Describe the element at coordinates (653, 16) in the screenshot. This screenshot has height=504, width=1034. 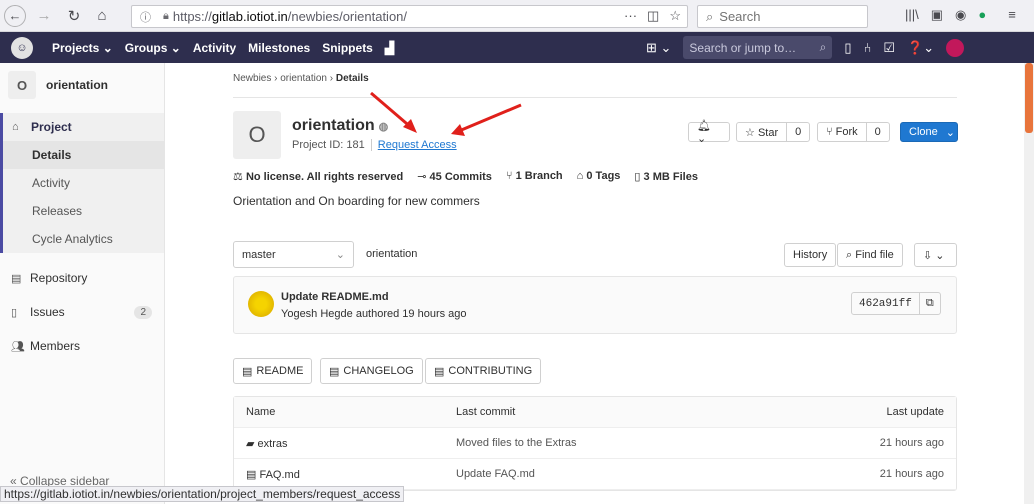
I see `pocket-icon: ◫` at that location.